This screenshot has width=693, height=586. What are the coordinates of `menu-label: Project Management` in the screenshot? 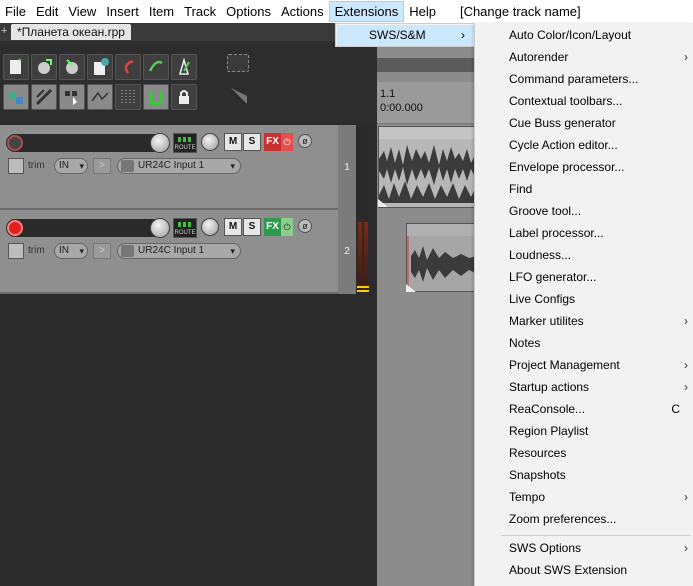 It's located at (564, 365).